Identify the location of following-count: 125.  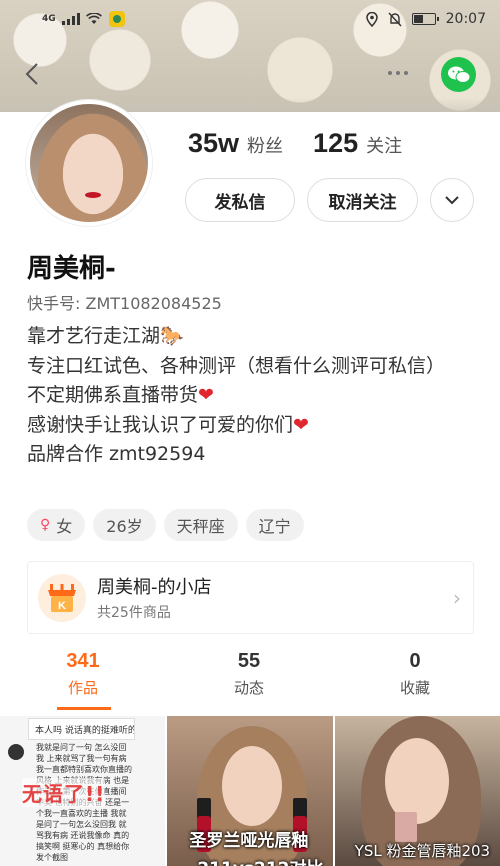
(336, 143).